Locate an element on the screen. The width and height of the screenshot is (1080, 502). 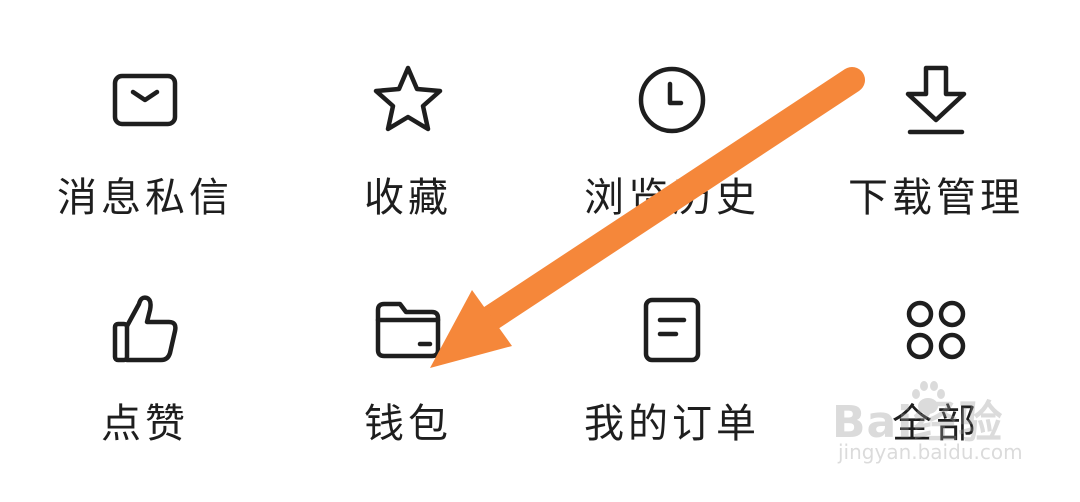
wallet-icon is located at coordinates (408, 330).